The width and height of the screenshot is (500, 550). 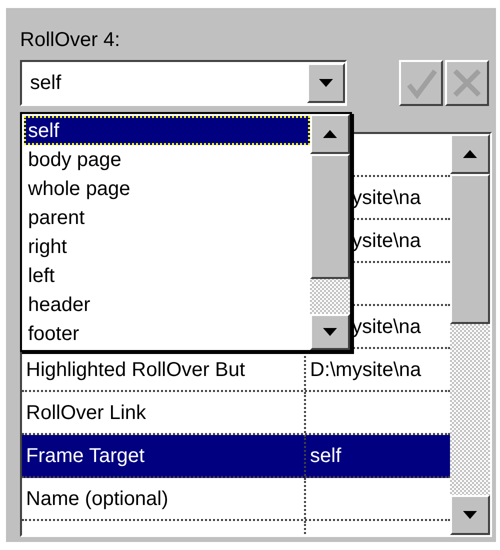 I want to click on dropdown-option: left, so click(x=167, y=275).